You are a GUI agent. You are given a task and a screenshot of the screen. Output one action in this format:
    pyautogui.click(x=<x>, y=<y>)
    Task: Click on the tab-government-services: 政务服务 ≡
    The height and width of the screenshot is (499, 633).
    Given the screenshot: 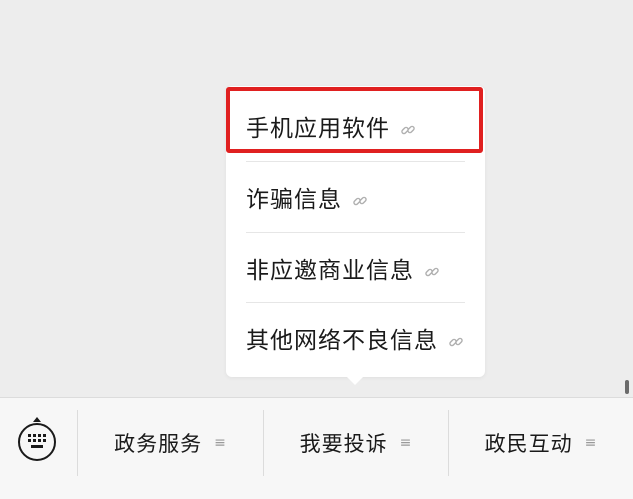 What is the action you would take?
    pyautogui.click(x=170, y=443)
    